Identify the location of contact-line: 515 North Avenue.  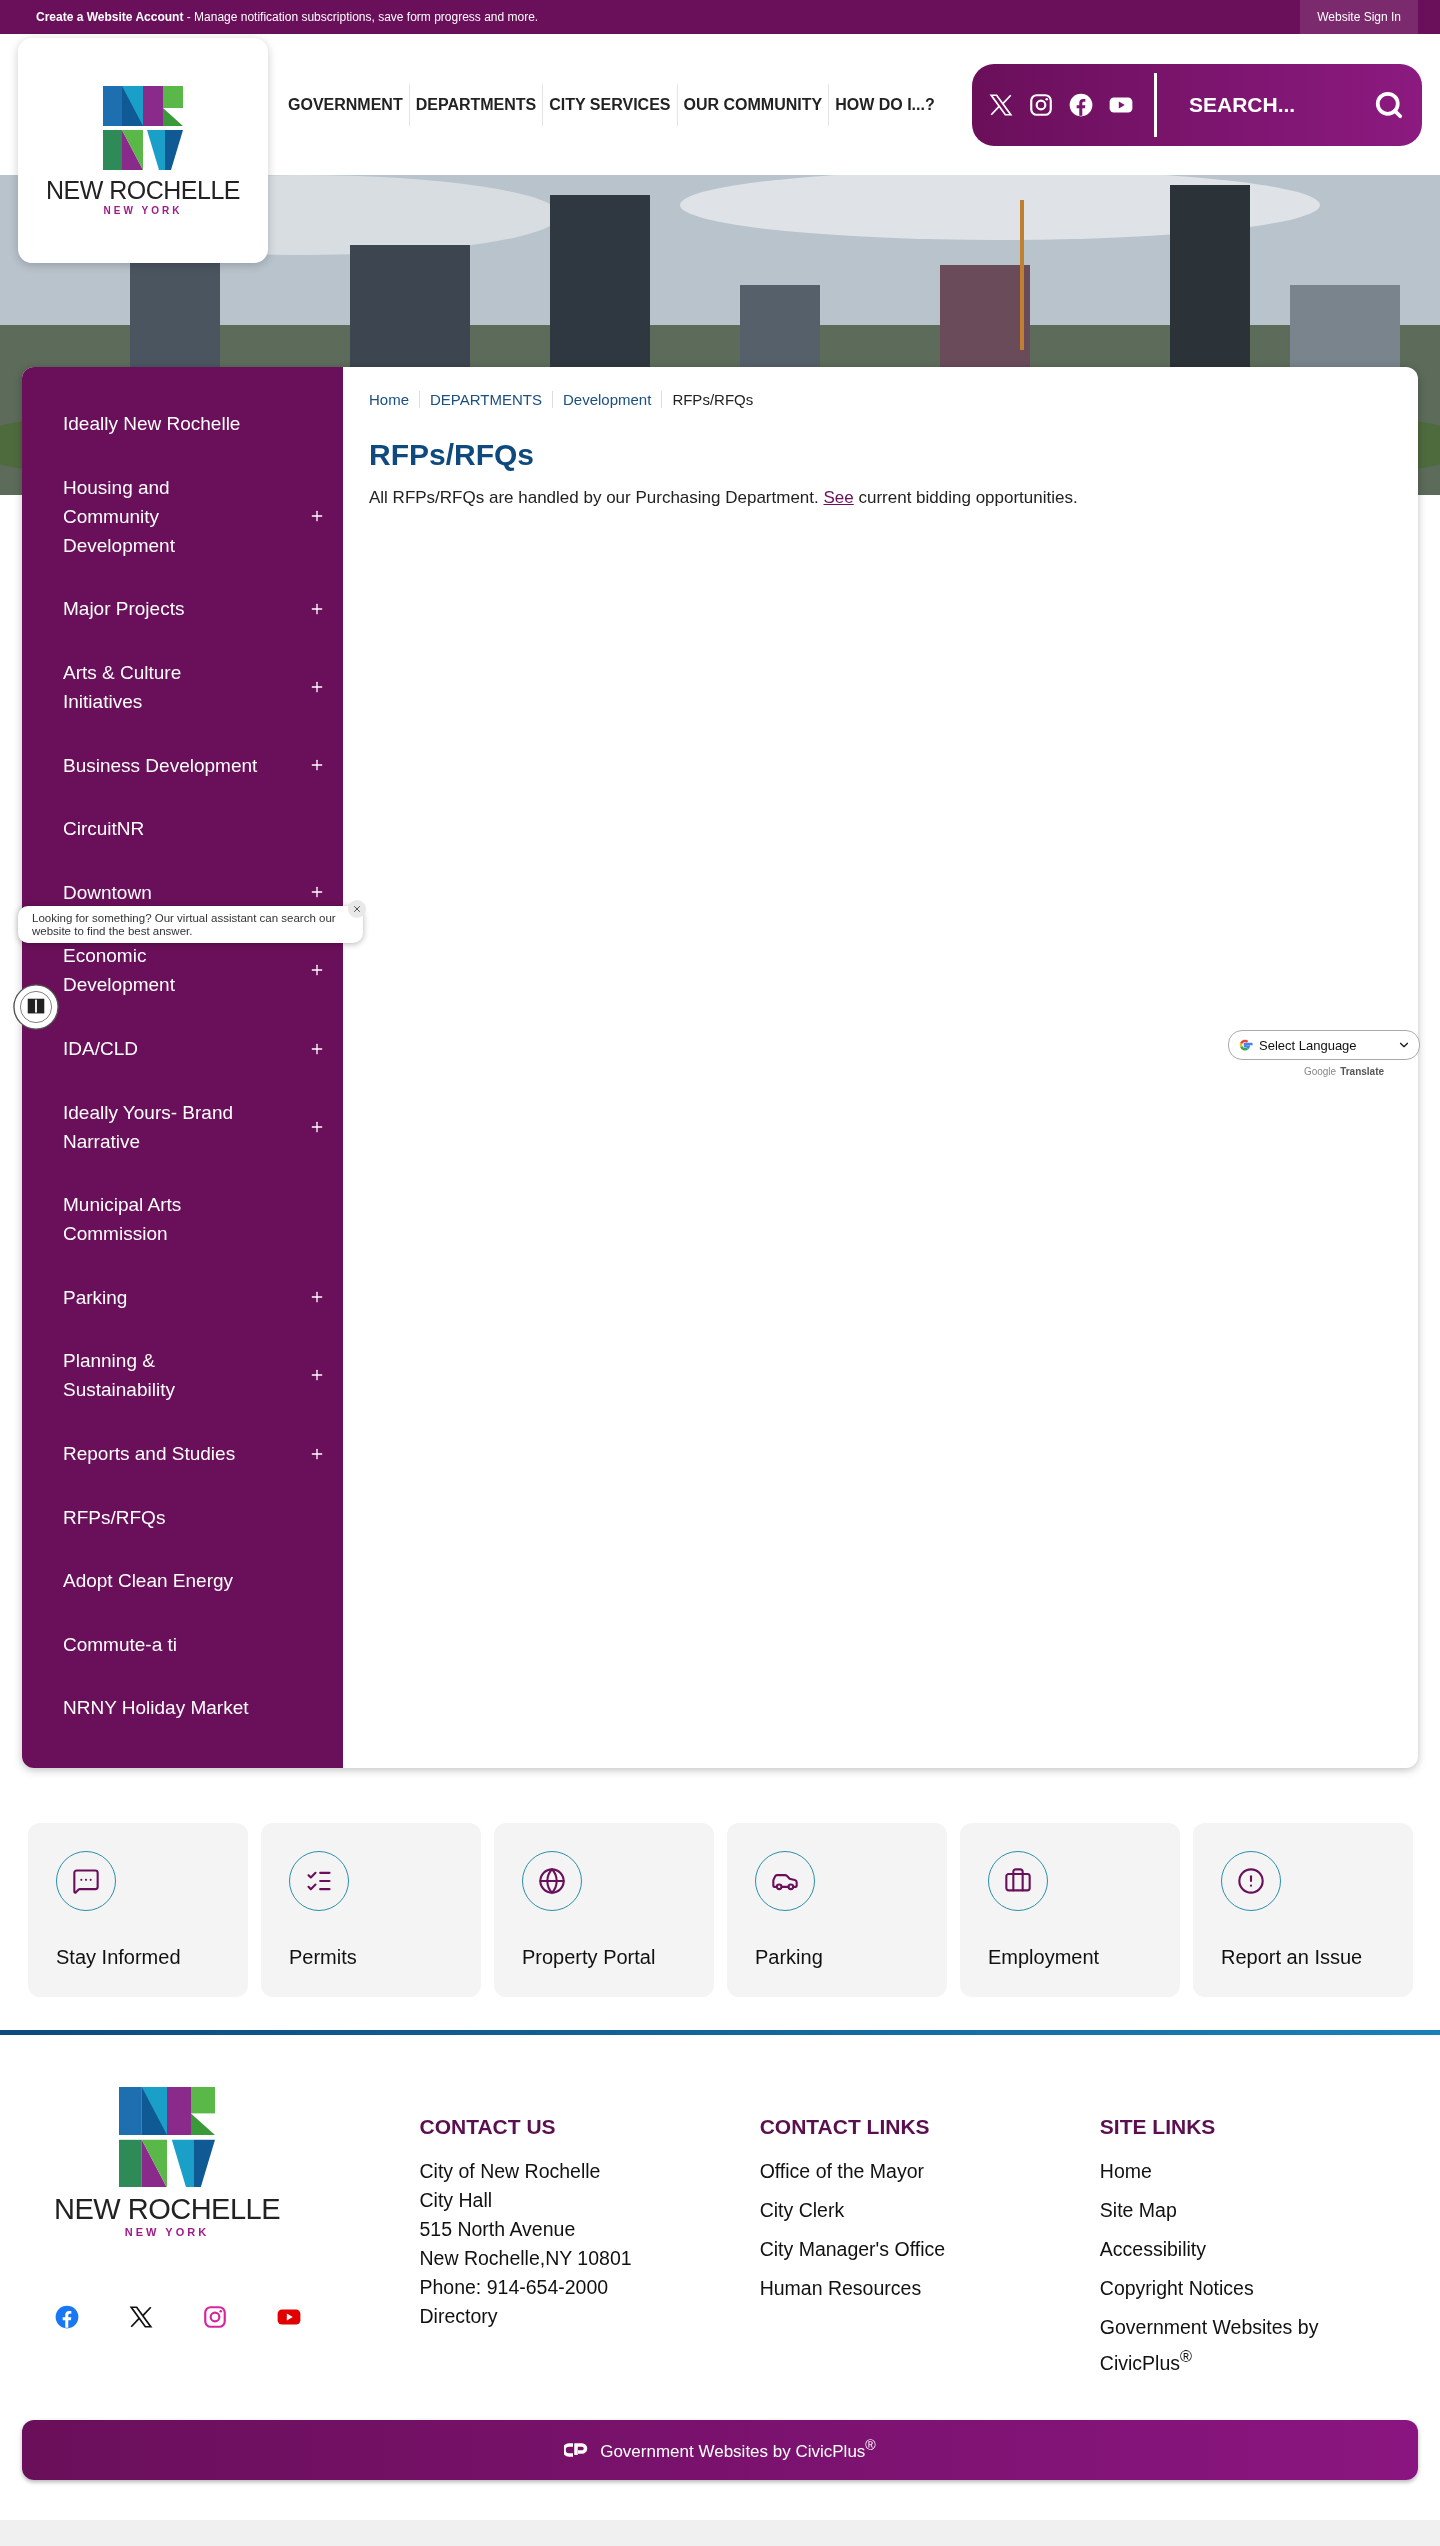
(498, 2229).